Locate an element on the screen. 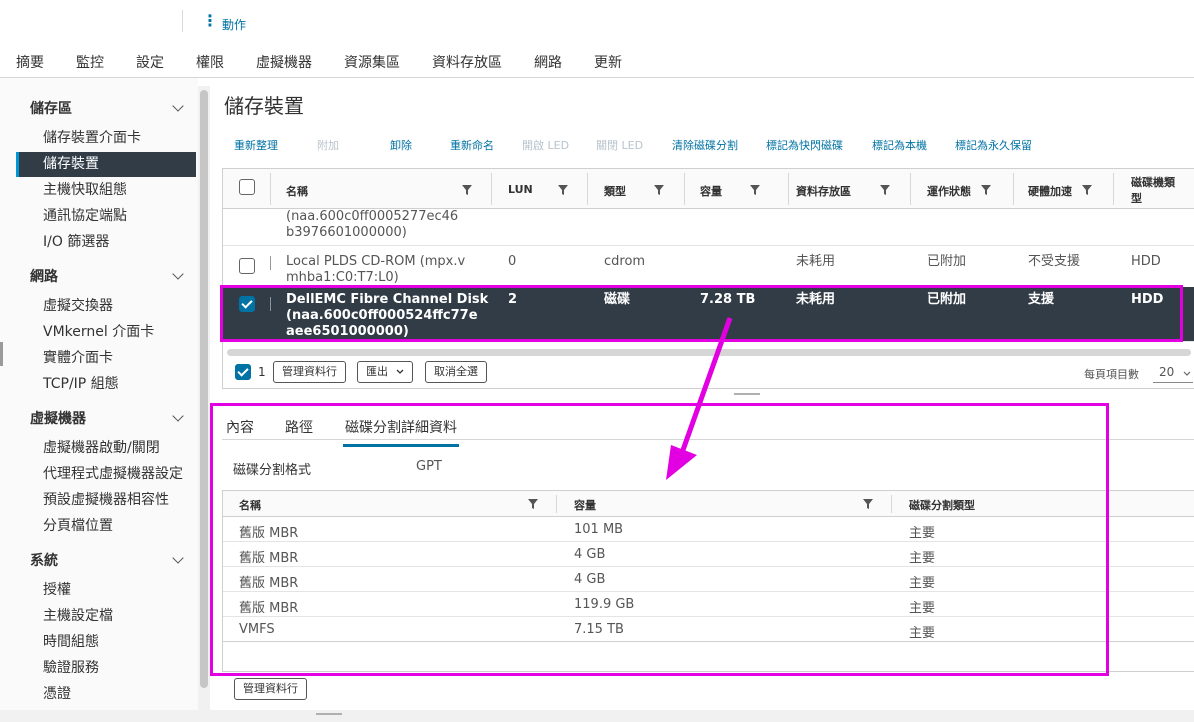  tab-configure: 設定 is located at coordinates (150, 68).